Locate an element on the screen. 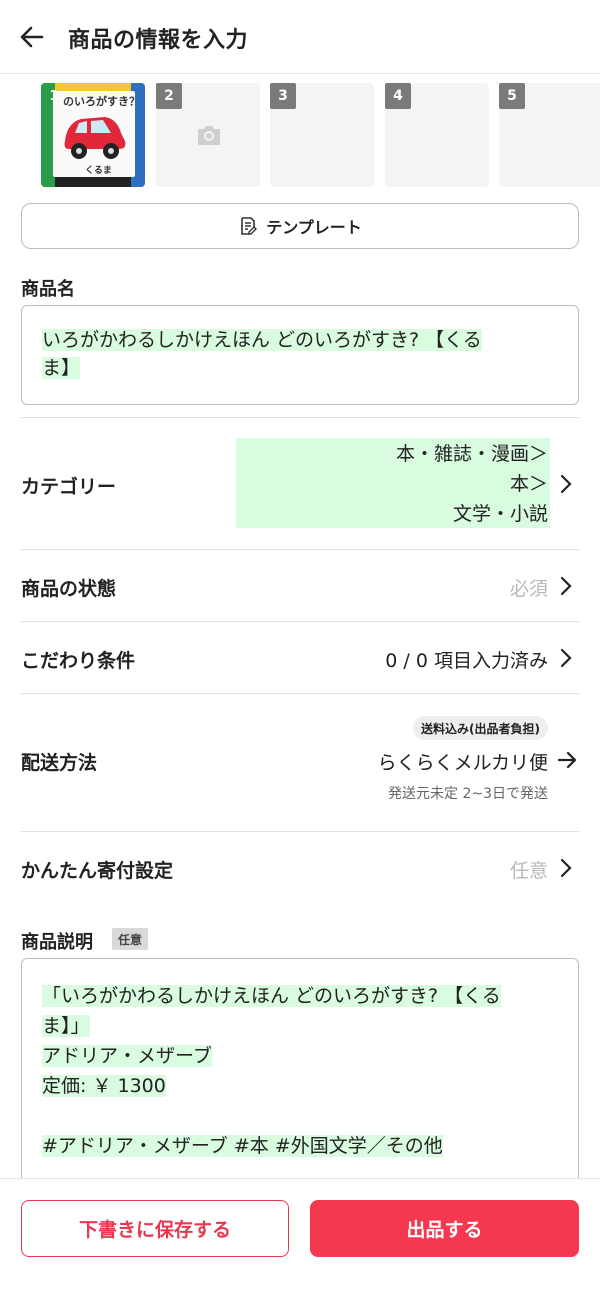 This screenshot has height=1292, width=600. shipping-fee-badge: 送料込み(出品者負担) is located at coordinates (480, 728).